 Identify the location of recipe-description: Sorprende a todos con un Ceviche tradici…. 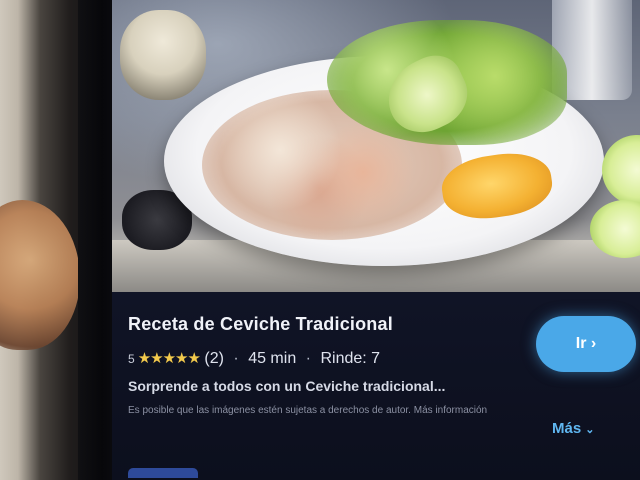
(287, 386).